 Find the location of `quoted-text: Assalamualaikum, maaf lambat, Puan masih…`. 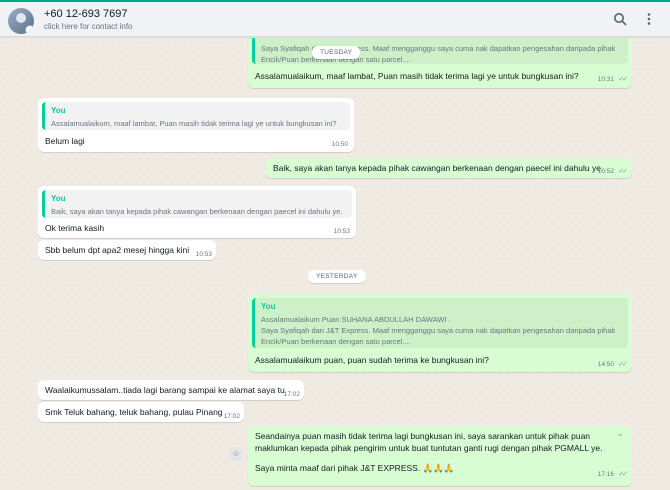

quoted-text: Assalamualaikum, maaf lambat, Puan masih… is located at coordinates (194, 123).